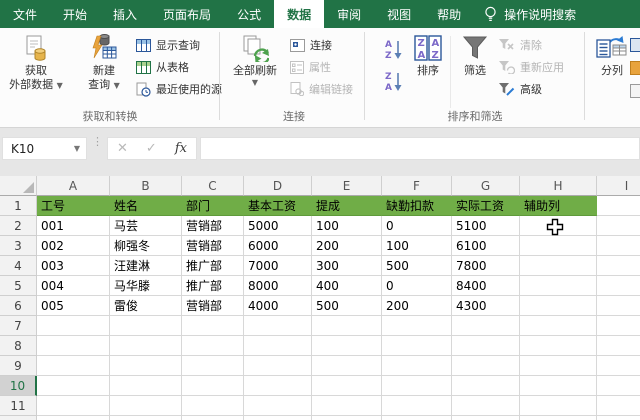 The image size is (640, 420). Describe the element at coordinates (278, 246) in the screenshot. I see `cell-D3: 6000` at that location.